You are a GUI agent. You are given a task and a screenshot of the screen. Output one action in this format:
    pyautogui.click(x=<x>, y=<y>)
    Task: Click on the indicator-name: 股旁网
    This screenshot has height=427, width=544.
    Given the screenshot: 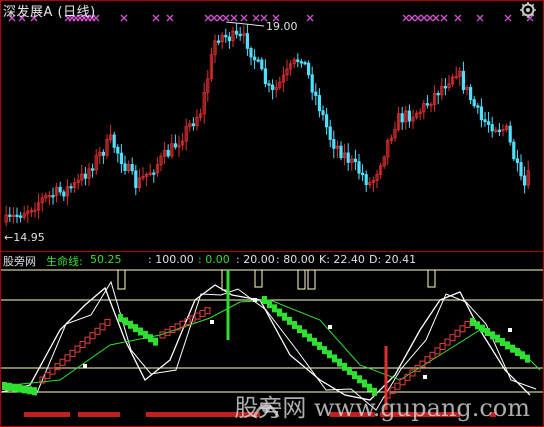 What is the action you would take?
    pyautogui.click(x=19, y=261)
    